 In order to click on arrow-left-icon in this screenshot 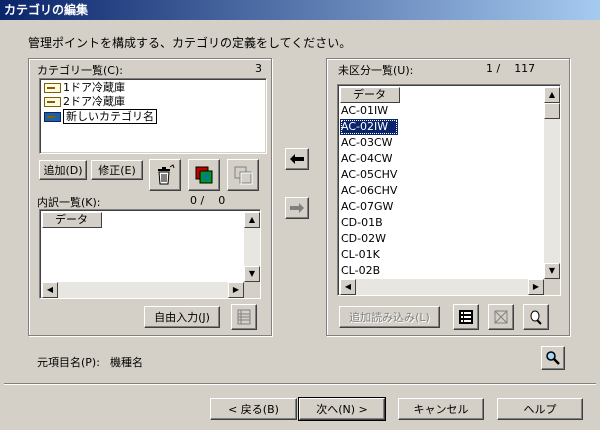, I will do `click(297, 159)`.